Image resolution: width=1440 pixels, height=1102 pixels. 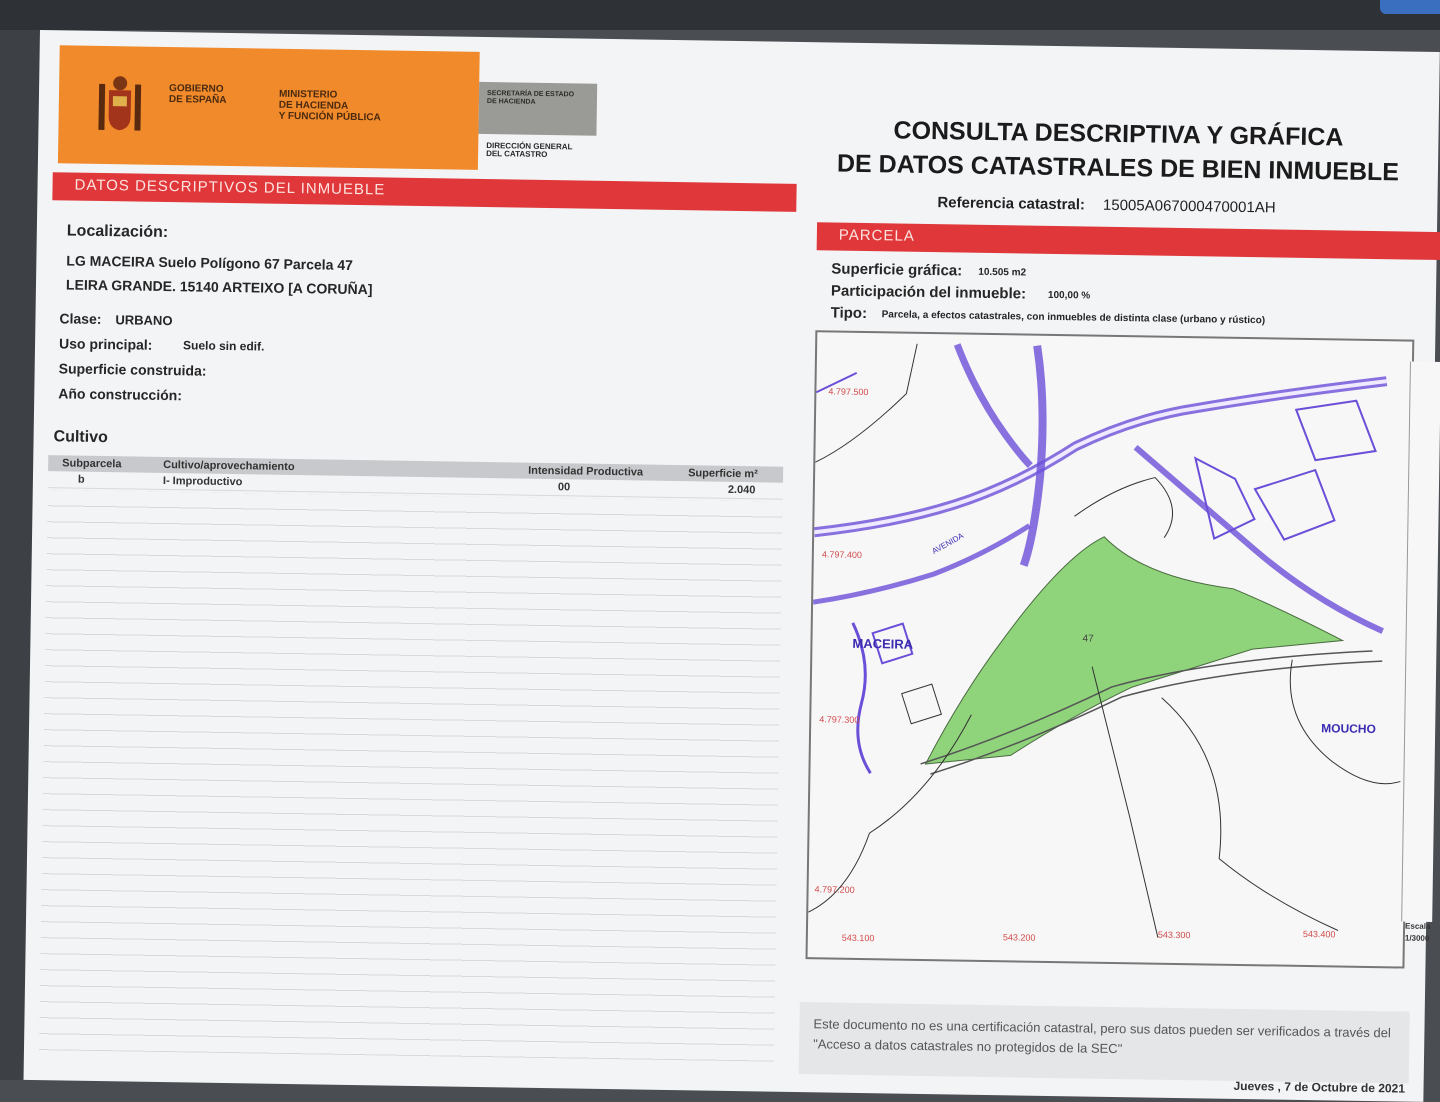 What do you see at coordinates (1128, 241) in the screenshot?
I see `parcela-header: PARCELA` at bounding box center [1128, 241].